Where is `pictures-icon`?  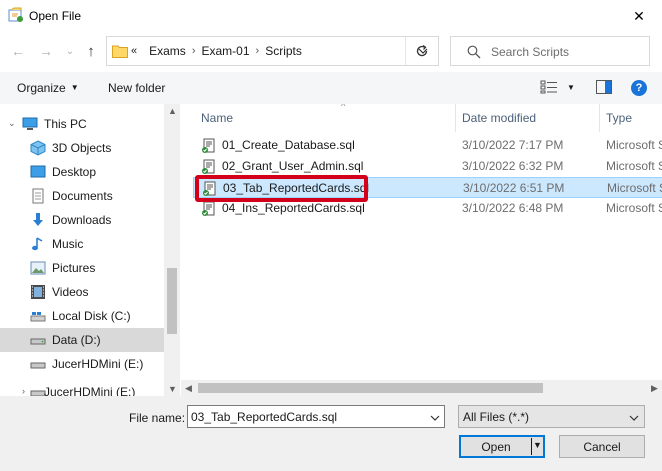 pictures-icon is located at coordinates (38, 268).